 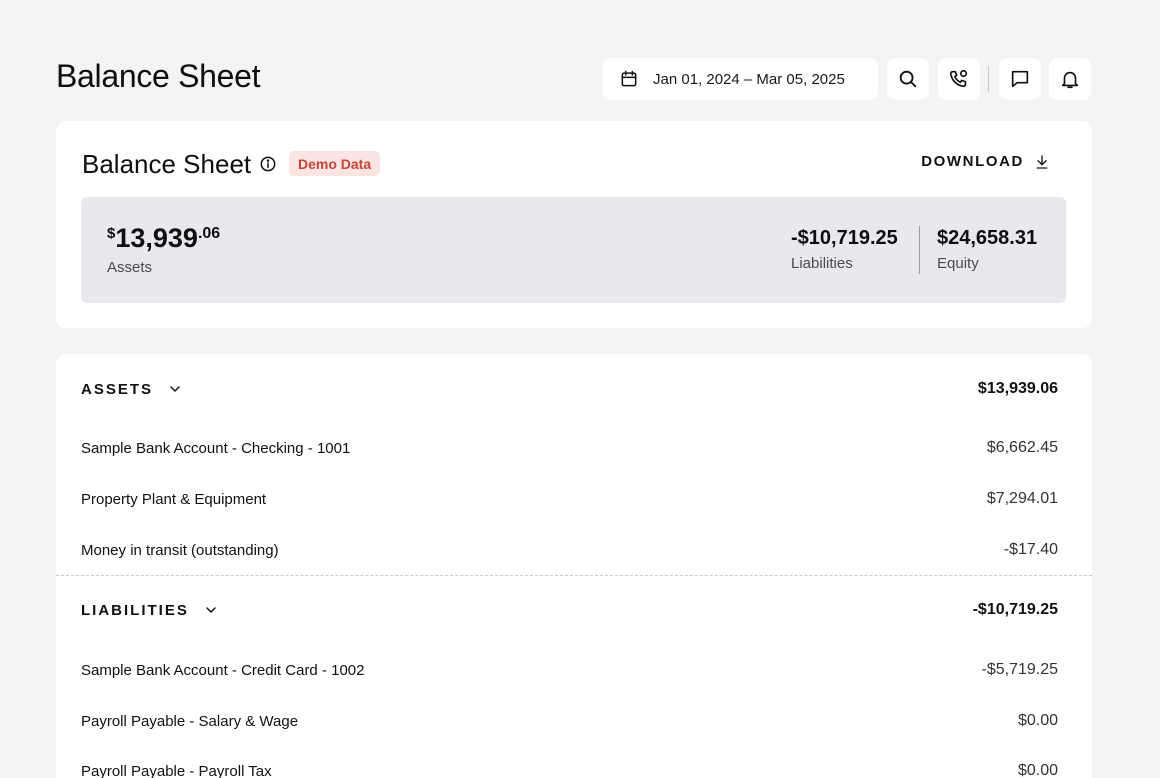 What do you see at coordinates (574, 721) in the screenshot?
I see `list-item: Payroll Payable - Salary & Wage $0.00` at bounding box center [574, 721].